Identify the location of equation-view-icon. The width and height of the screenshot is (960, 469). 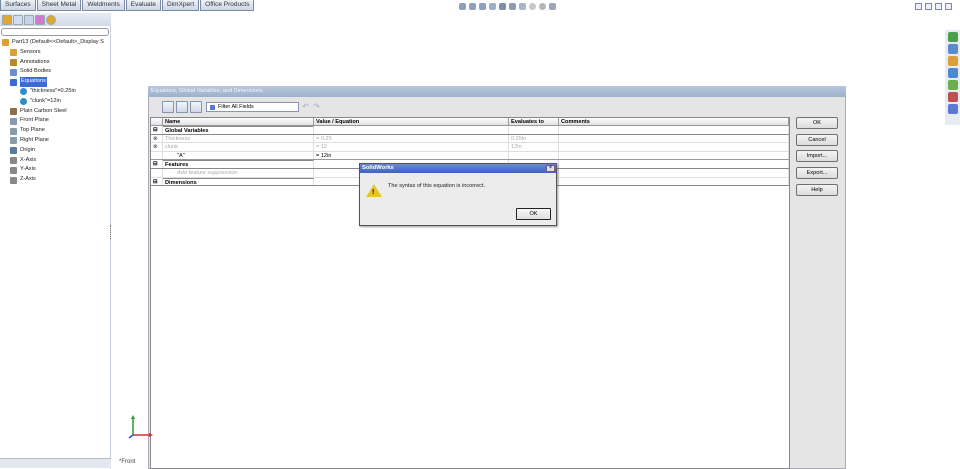
(168, 106).